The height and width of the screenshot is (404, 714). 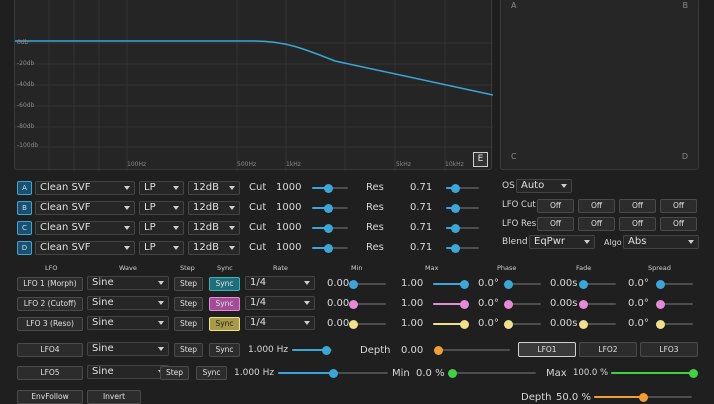 What do you see at coordinates (50, 397) in the screenshot?
I see `envfollow-button: EnvFollow` at bounding box center [50, 397].